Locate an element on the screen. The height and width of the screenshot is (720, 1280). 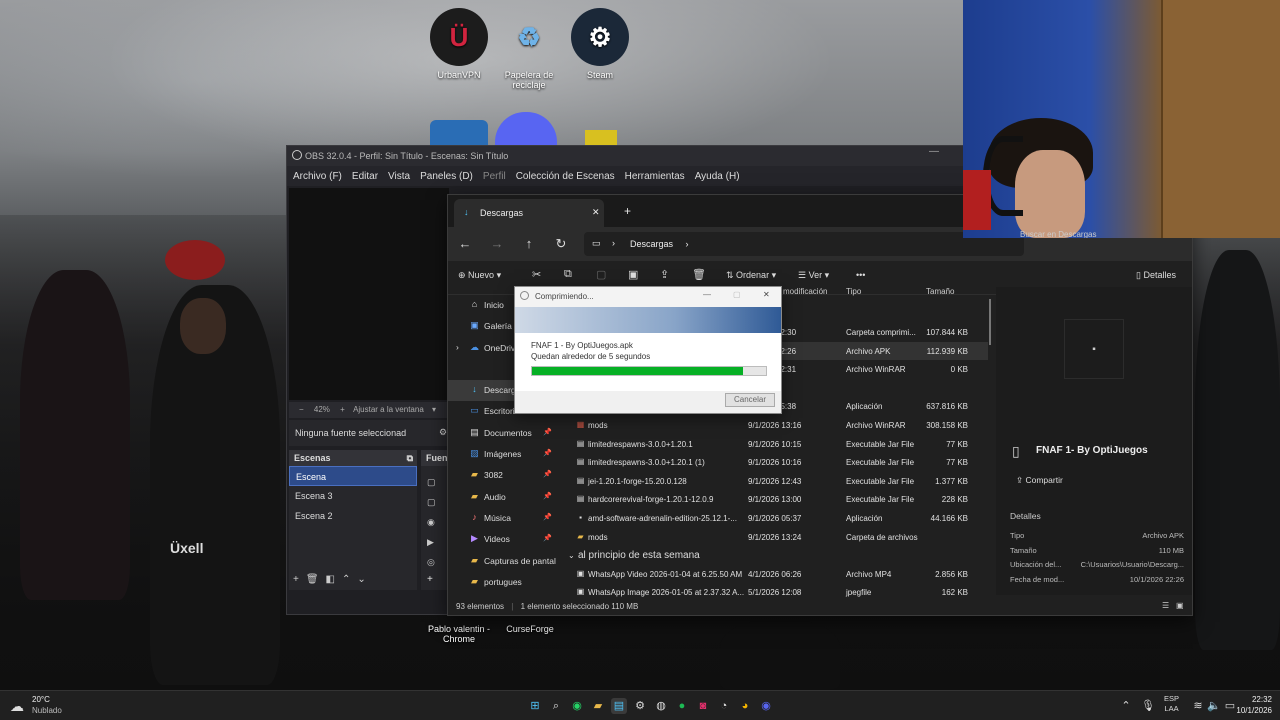
add-scene-icon: + is located at coordinates (299, 579).